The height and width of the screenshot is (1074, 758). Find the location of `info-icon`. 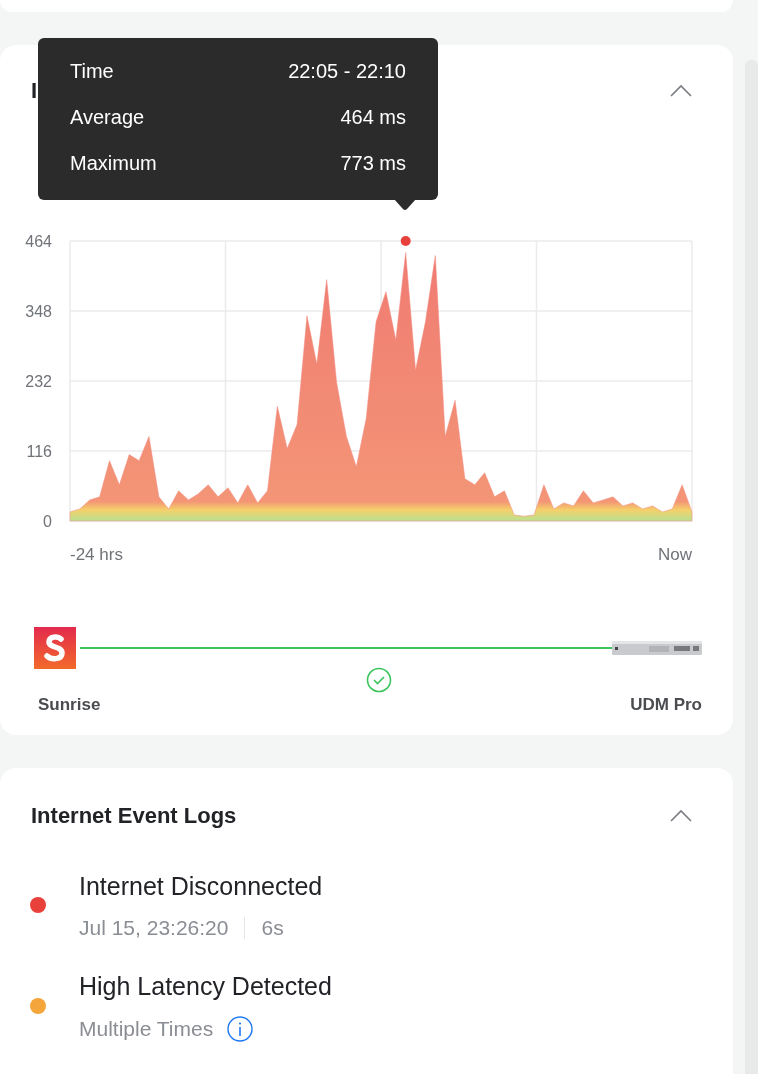

info-icon is located at coordinates (240, 1029).